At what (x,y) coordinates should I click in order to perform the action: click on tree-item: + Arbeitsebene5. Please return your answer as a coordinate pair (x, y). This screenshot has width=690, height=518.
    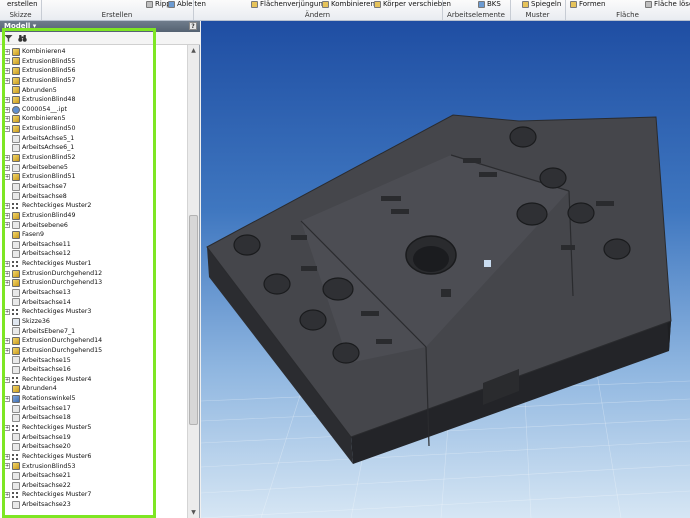
    Looking at the image, I should click on (94, 168).